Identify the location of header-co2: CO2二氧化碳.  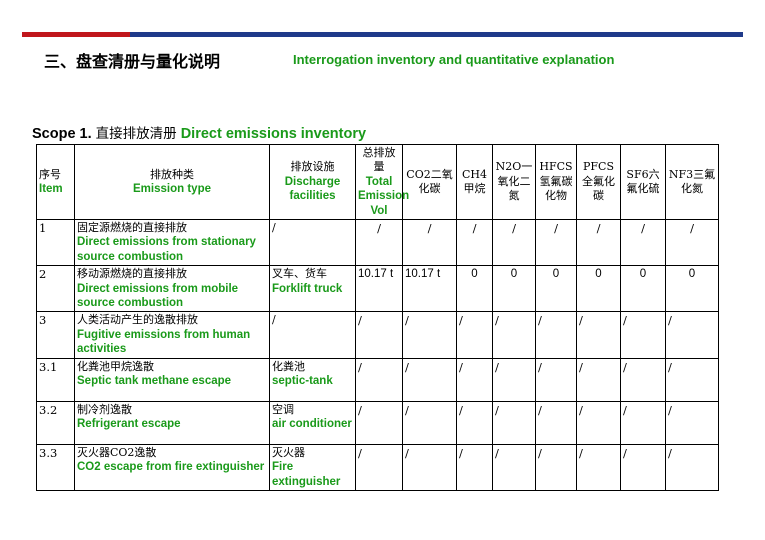
(429, 182).